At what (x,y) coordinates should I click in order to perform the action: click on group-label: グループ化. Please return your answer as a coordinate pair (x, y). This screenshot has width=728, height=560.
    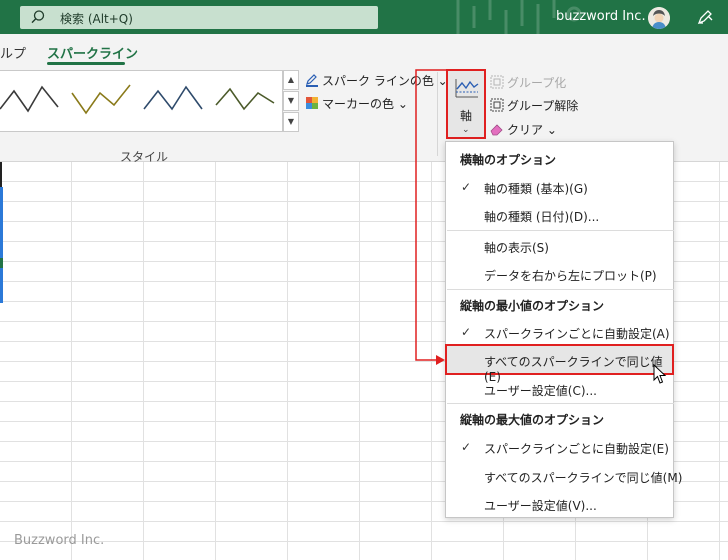
    Looking at the image, I should click on (537, 83).